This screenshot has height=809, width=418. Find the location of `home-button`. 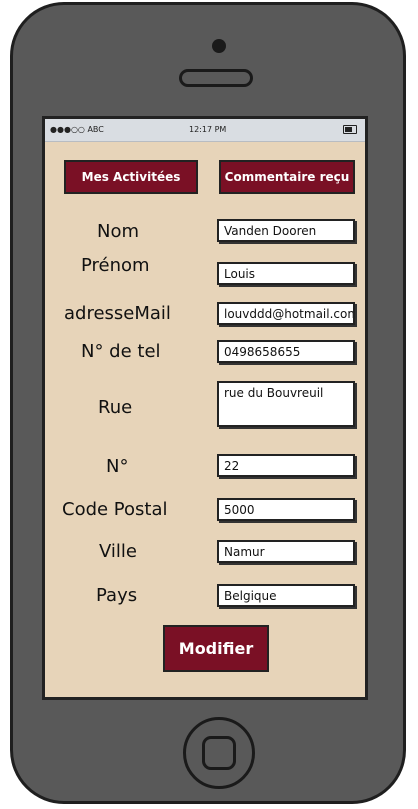

home-button is located at coordinates (219, 753).